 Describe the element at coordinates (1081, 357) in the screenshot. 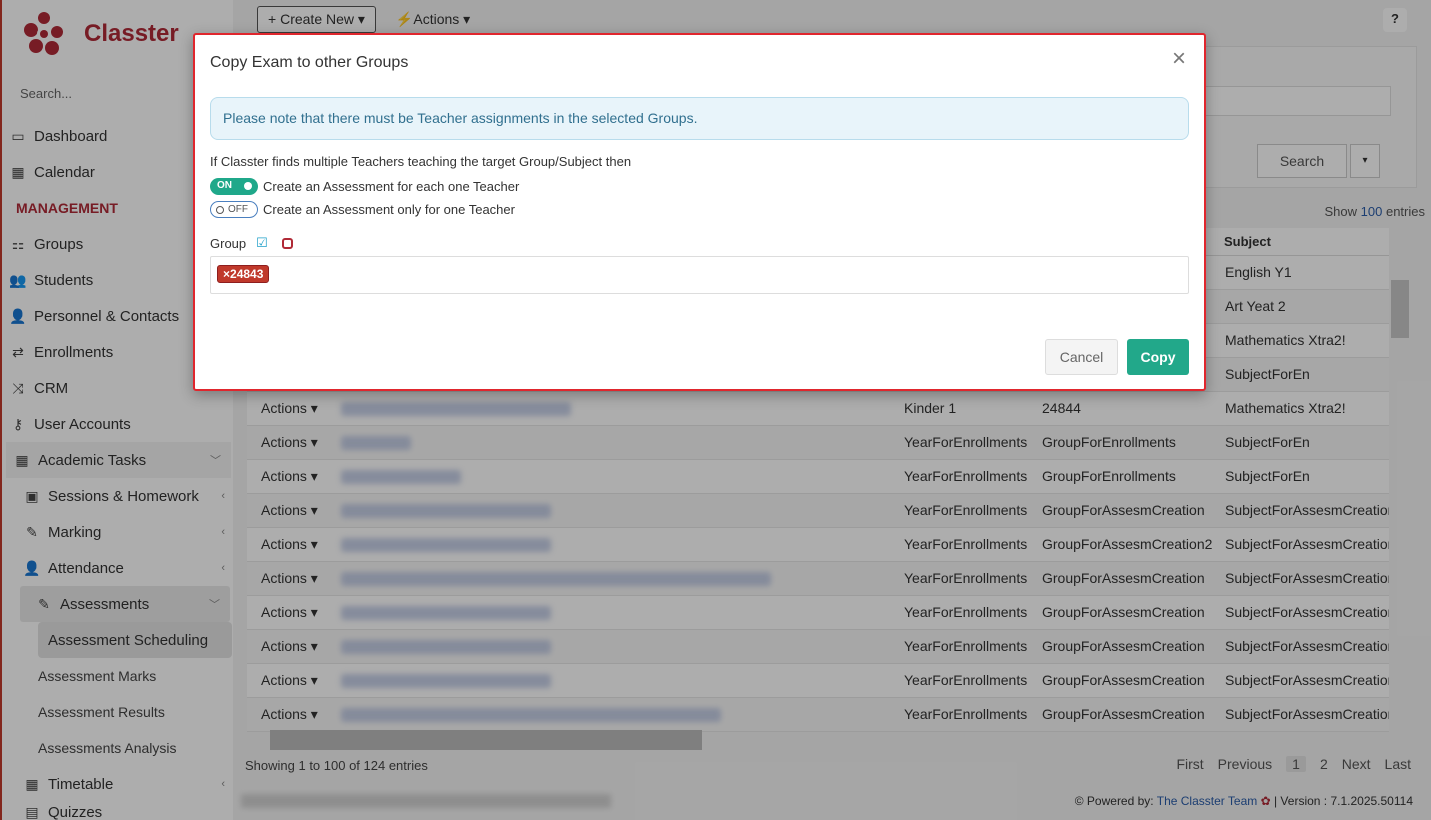

I see `cancel-button: Cancel` at that location.